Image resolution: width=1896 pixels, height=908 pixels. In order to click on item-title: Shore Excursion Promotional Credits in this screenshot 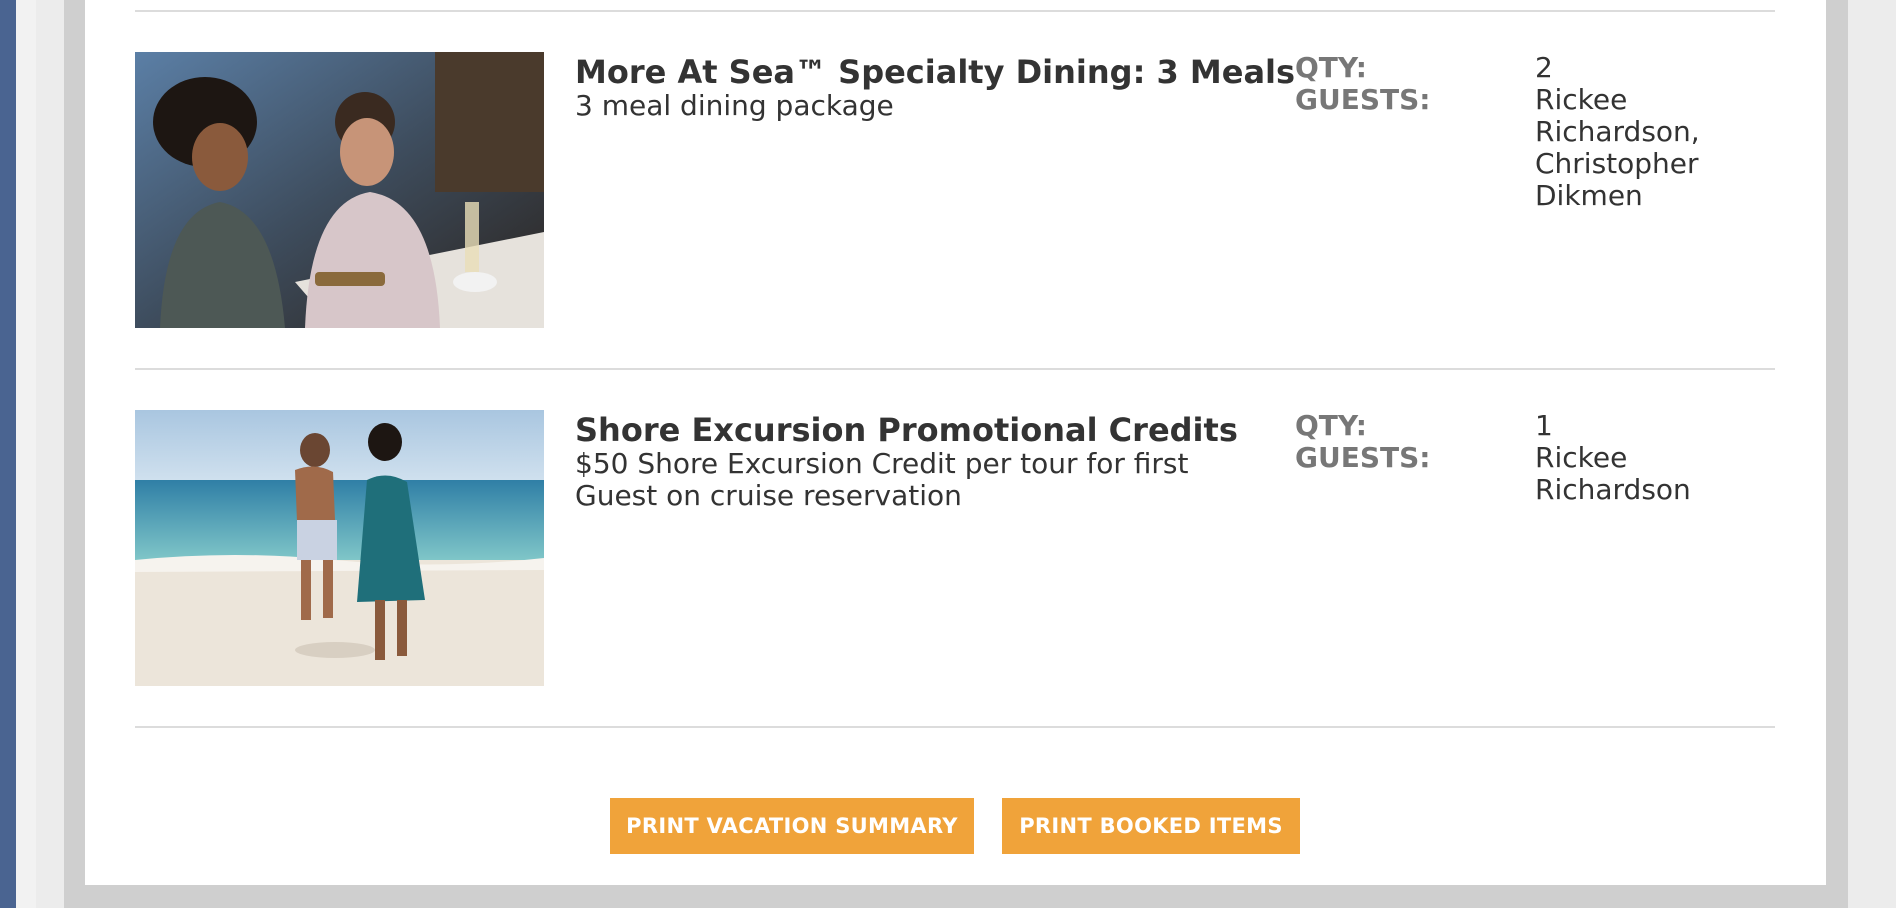, I will do `click(906, 430)`.